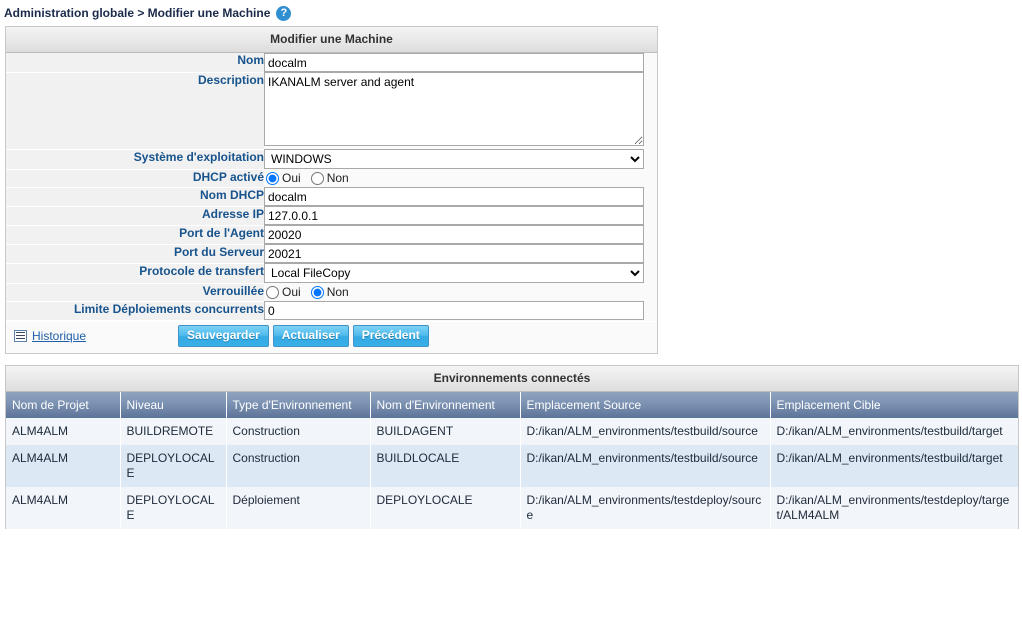 Image resolution: width=1022 pixels, height=633 pixels. I want to click on locked-yes-radio, so click(272, 292).